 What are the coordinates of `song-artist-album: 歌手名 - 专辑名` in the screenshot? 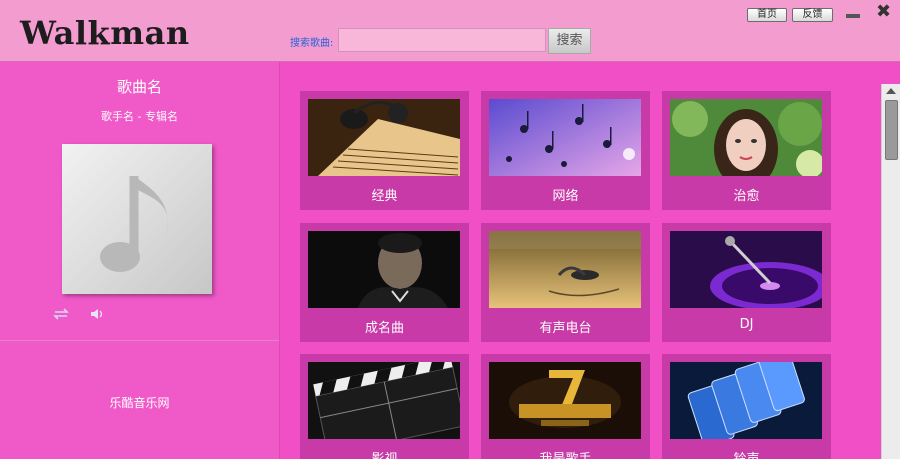 It's located at (139, 116).